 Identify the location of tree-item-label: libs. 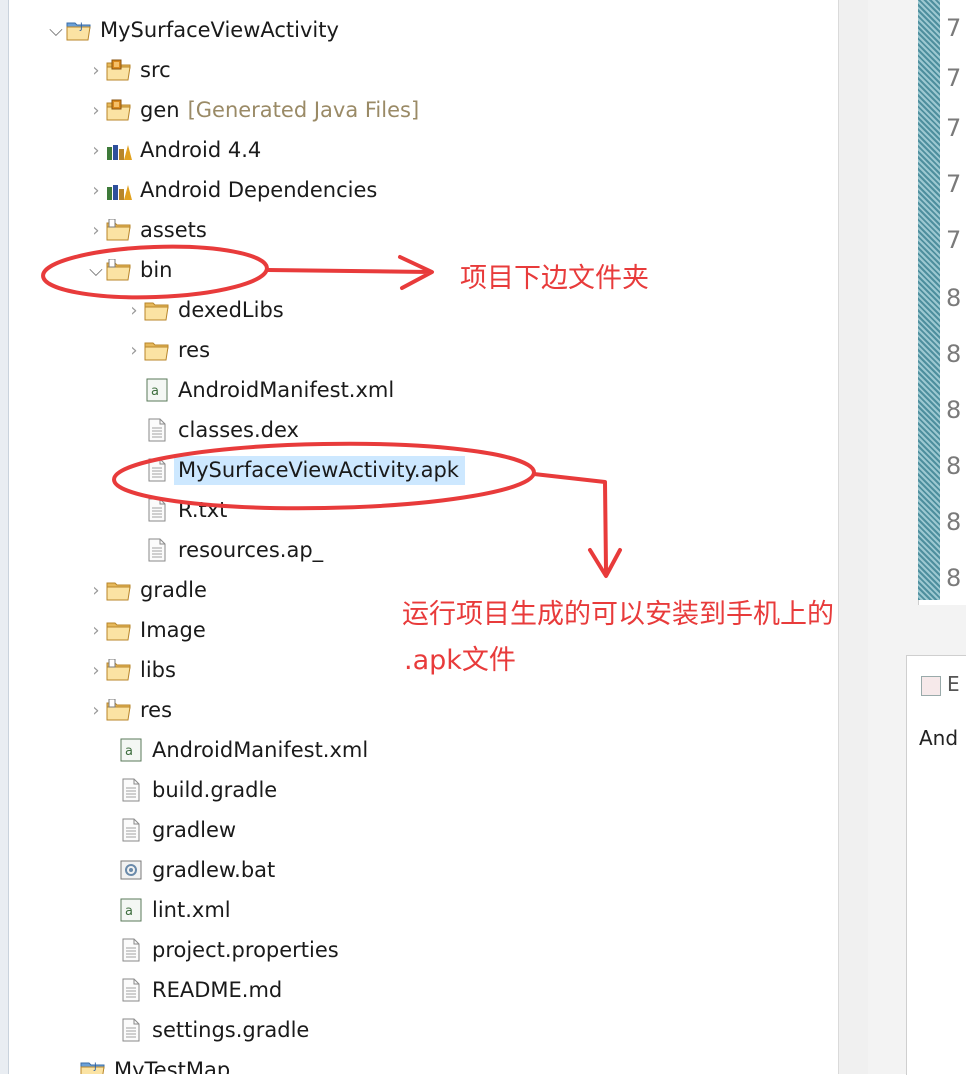
(158, 670).